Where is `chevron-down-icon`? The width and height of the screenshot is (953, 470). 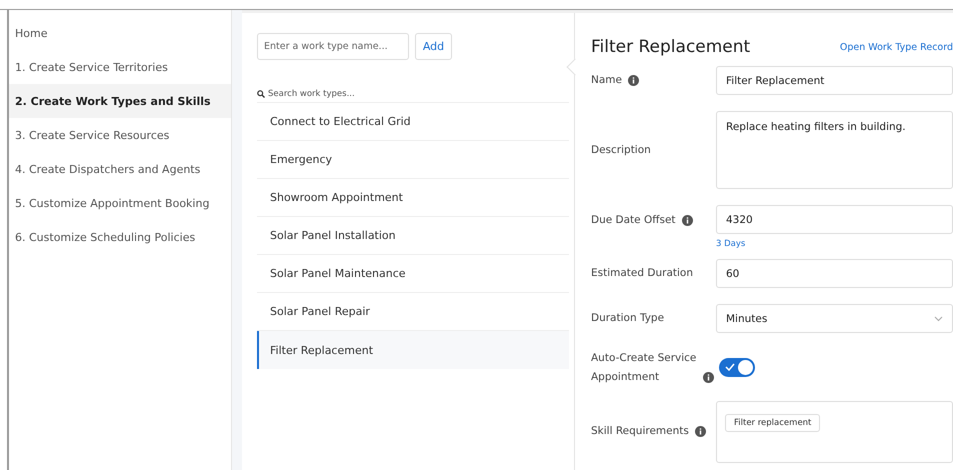 chevron-down-icon is located at coordinates (938, 319).